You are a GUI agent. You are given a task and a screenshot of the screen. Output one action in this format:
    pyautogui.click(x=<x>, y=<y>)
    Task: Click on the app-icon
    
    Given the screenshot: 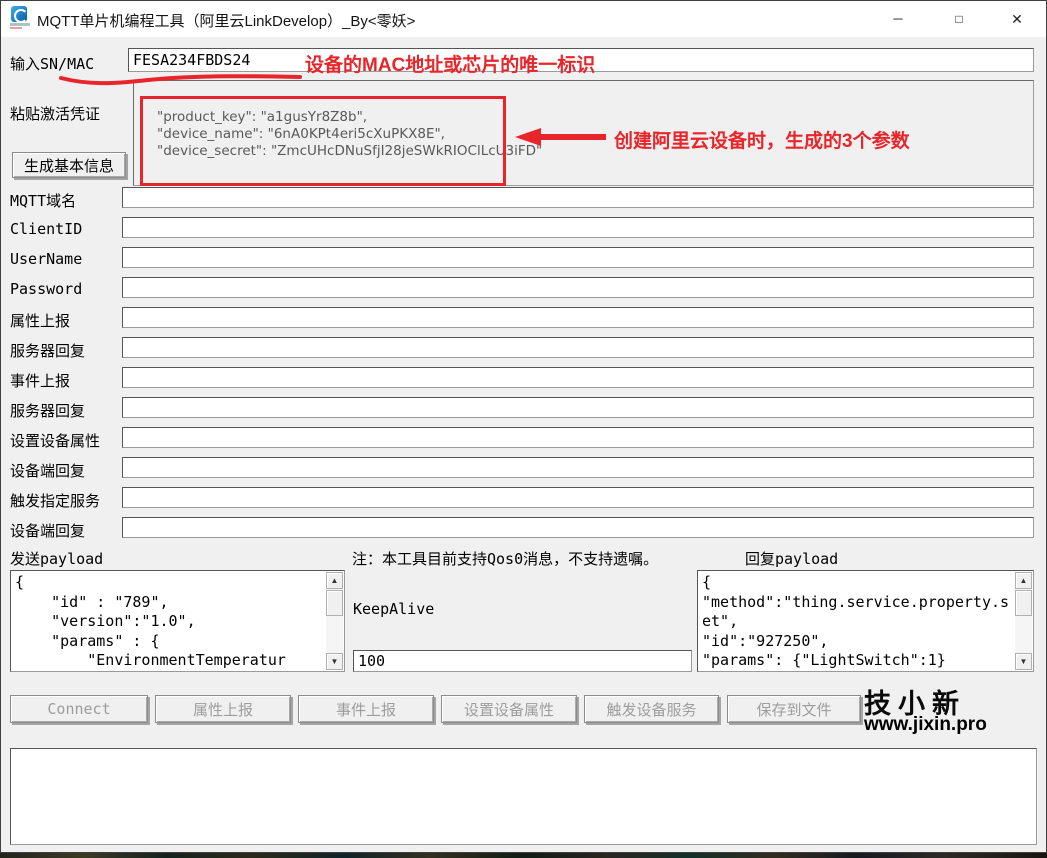 What is the action you would take?
    pyautogui.click(x=20, y=19)
    